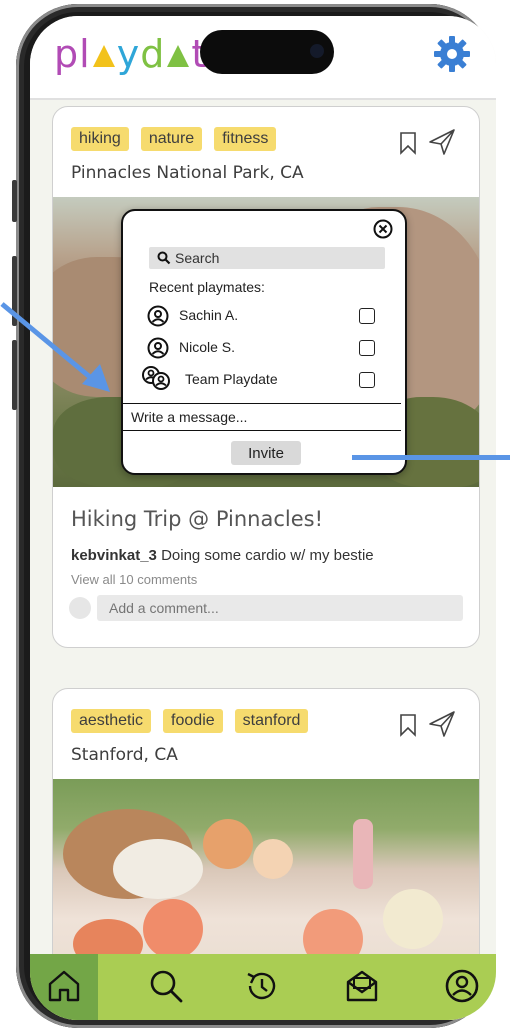 The width and height of the screenshot is (510, 1033). I want to click on group-icon, so click(156, 378).